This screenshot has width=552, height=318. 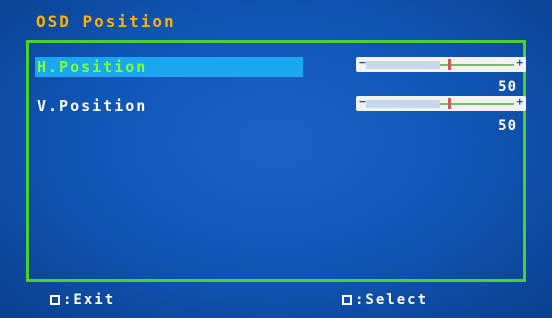 I want to click on v-position-item: V.Position, so click(x=169, y=106).